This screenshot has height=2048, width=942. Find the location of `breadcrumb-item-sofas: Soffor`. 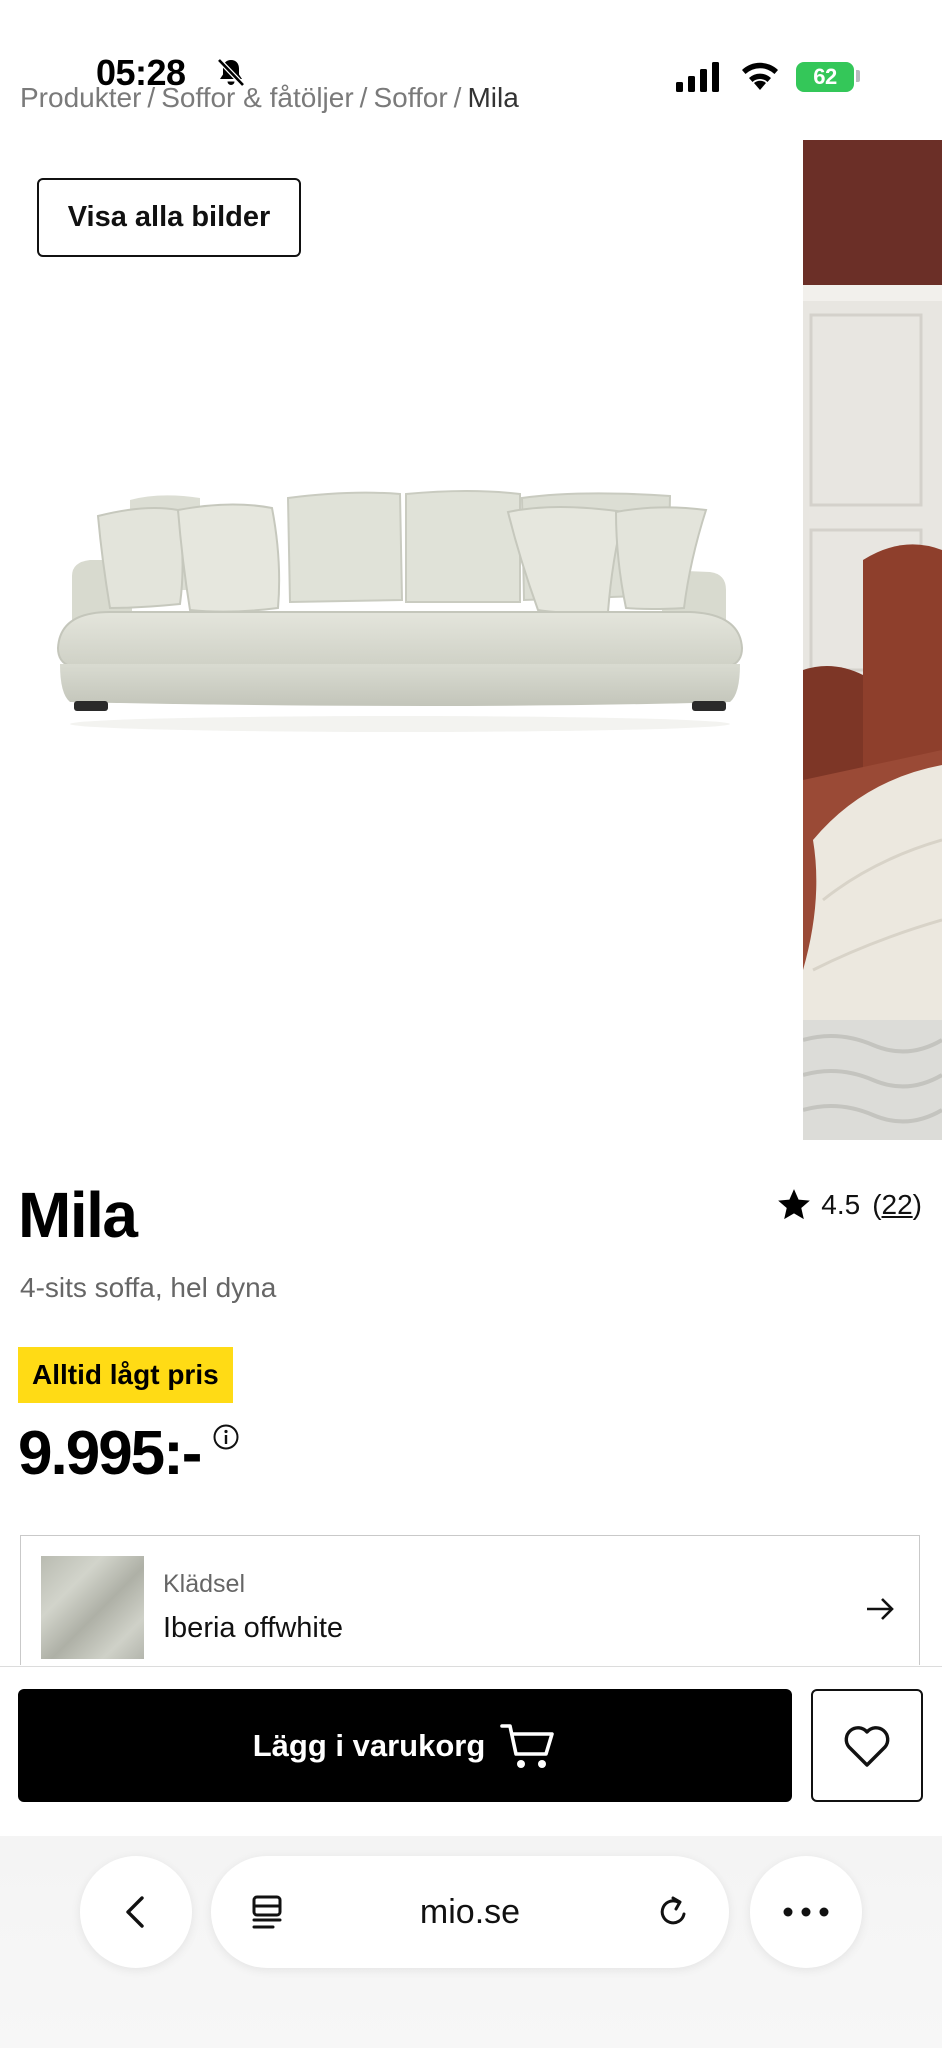

breadcrumb-item-sofas: Soffor is located at coordinates (410, 97).